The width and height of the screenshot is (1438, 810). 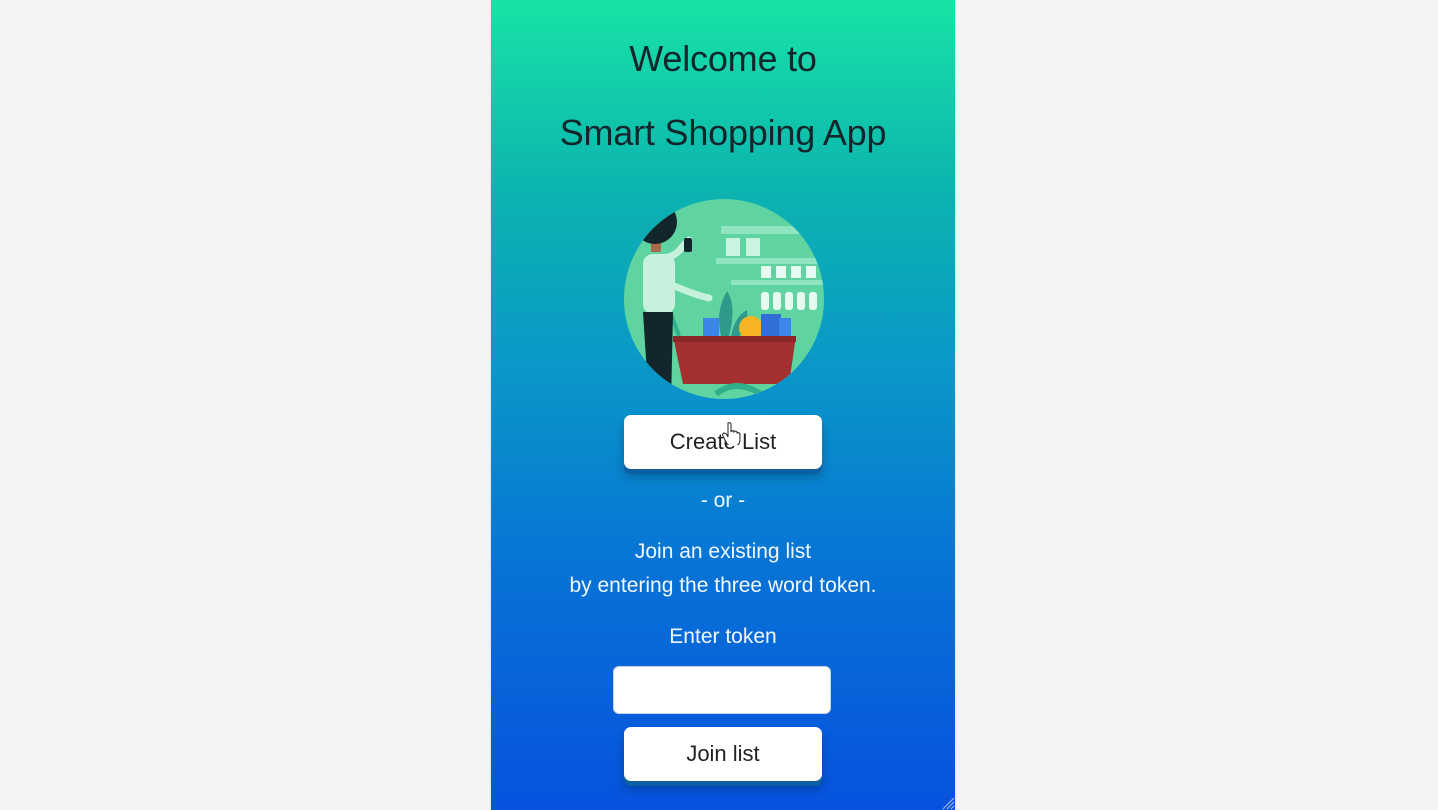 I want to click on join-instructions-line2: by entering the three word token., so click(x=723, y=585).